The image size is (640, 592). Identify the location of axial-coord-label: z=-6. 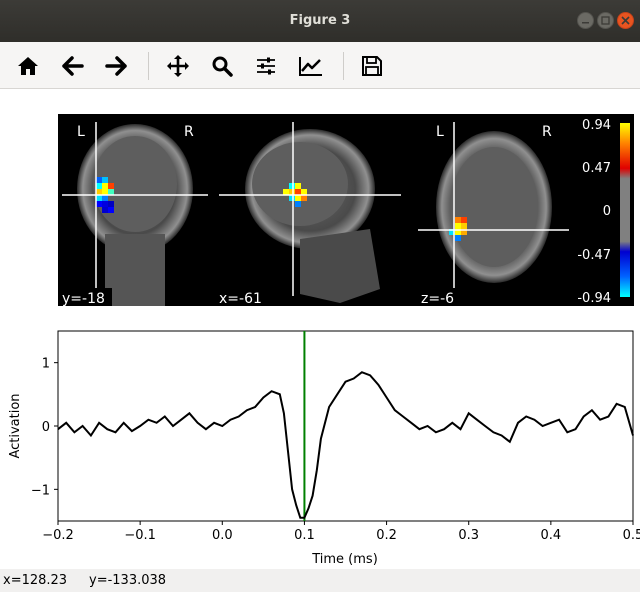
(437, 299).